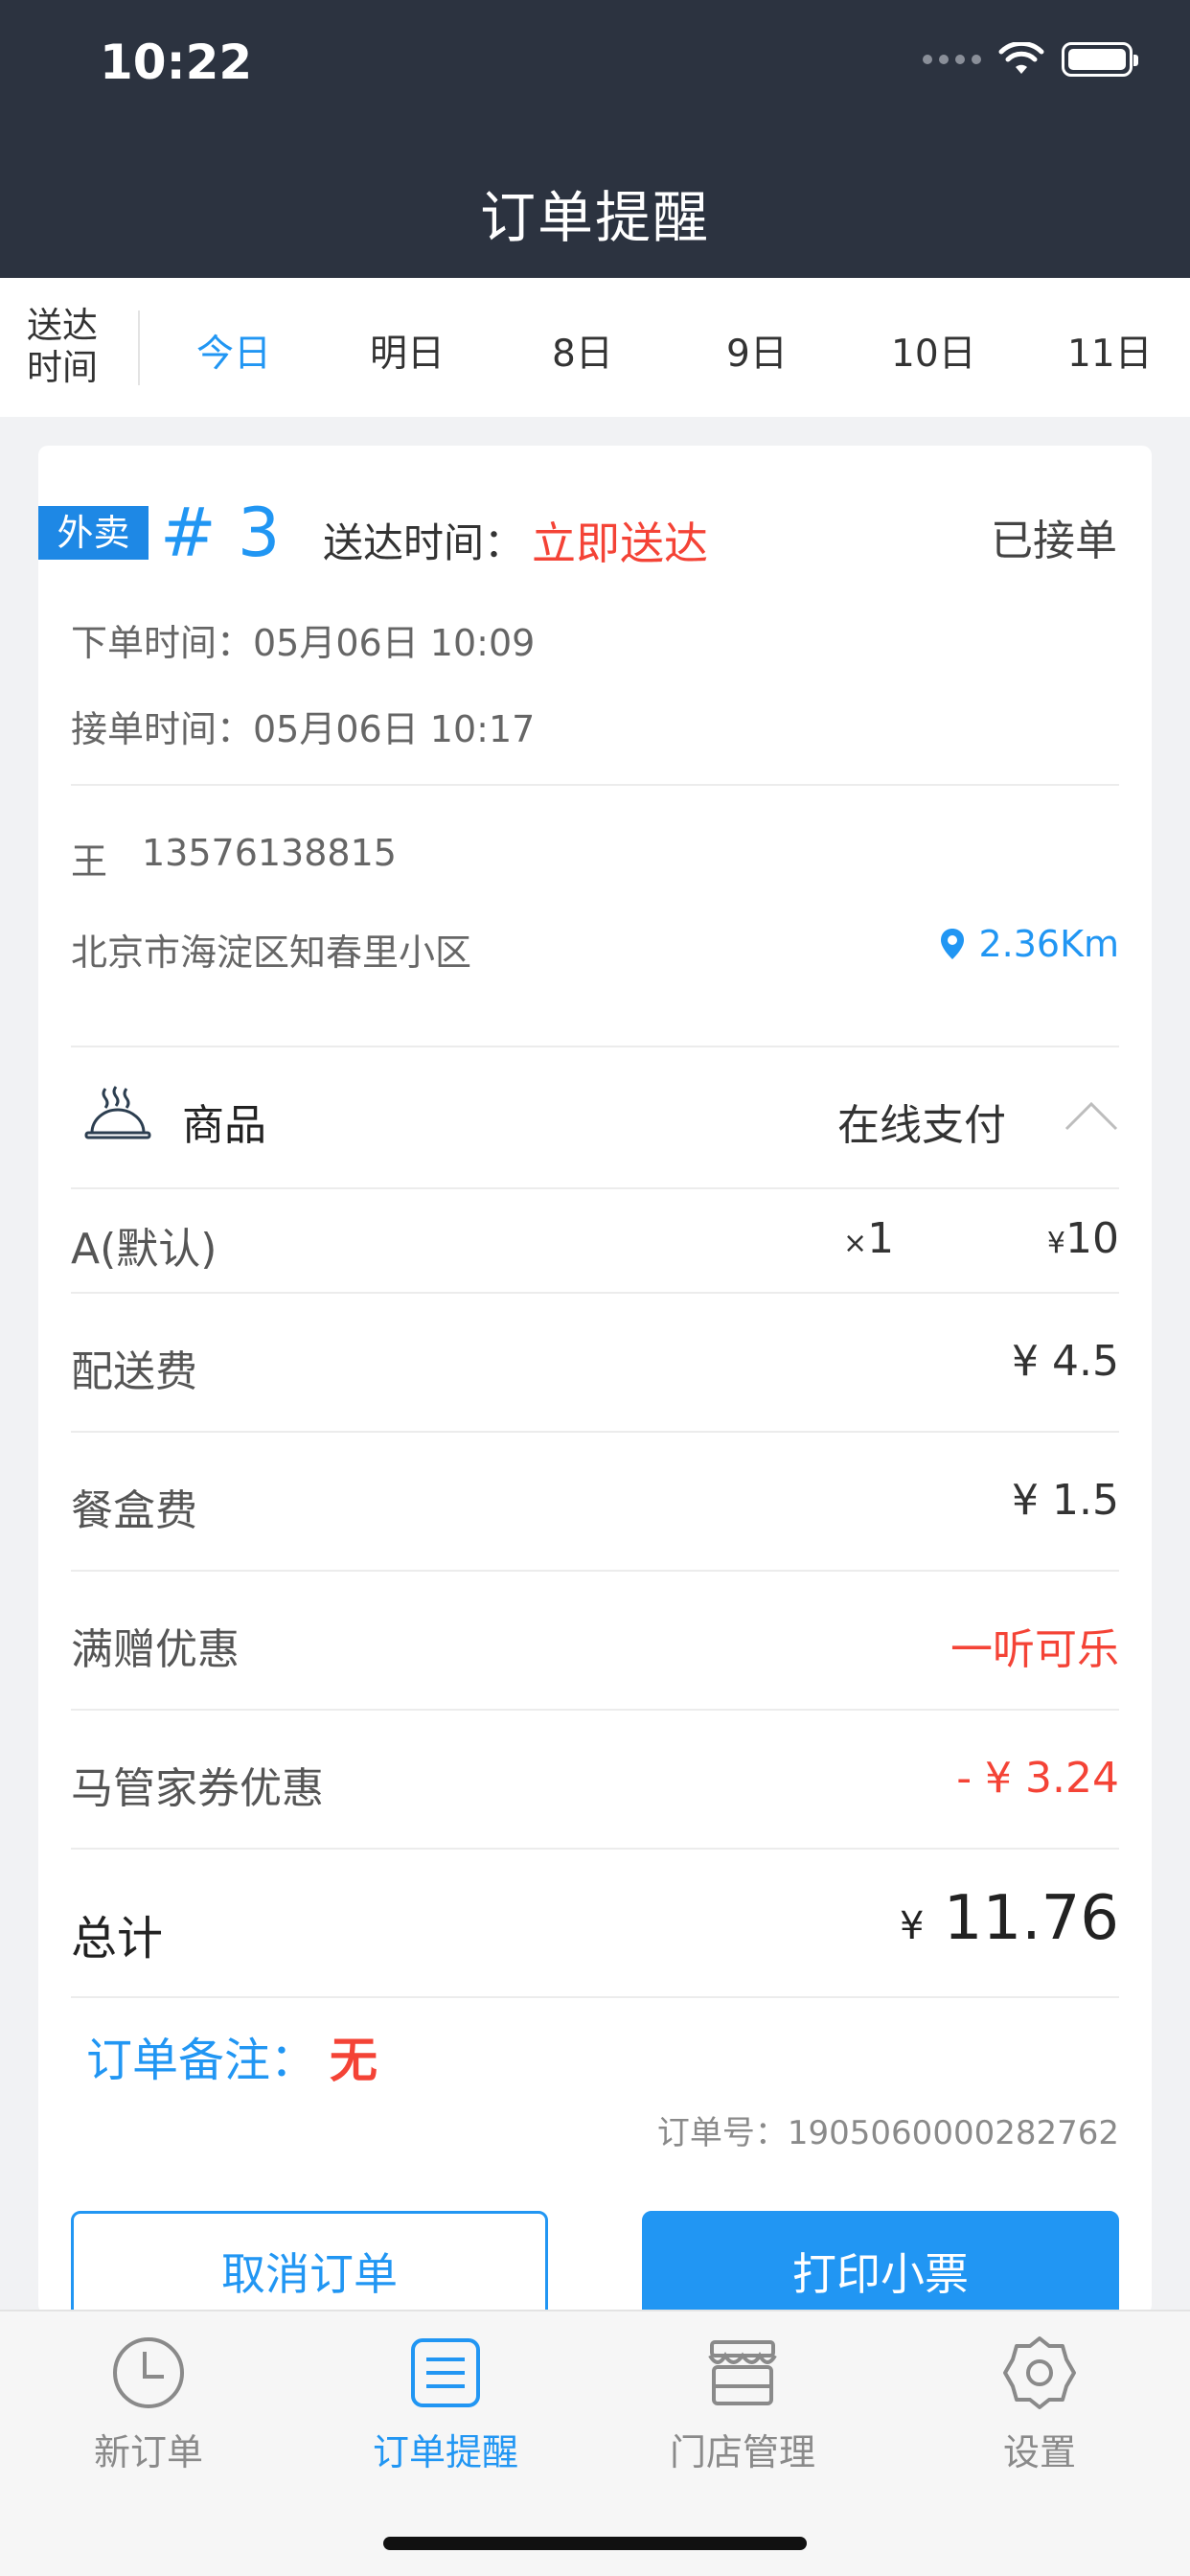  I want to click on page-title: 订单提醒, so click(594, 217).